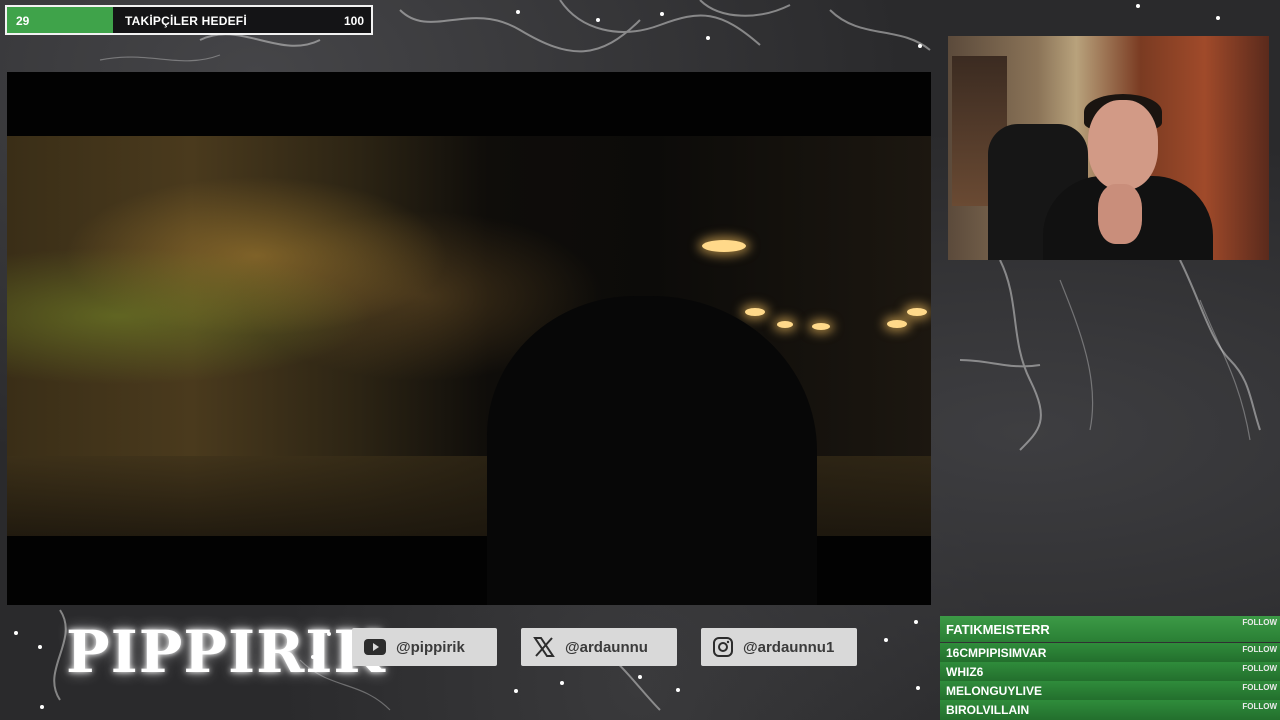 This screenshot has height=720, width=1280. I want to click on x-icon, so click(544, 647).